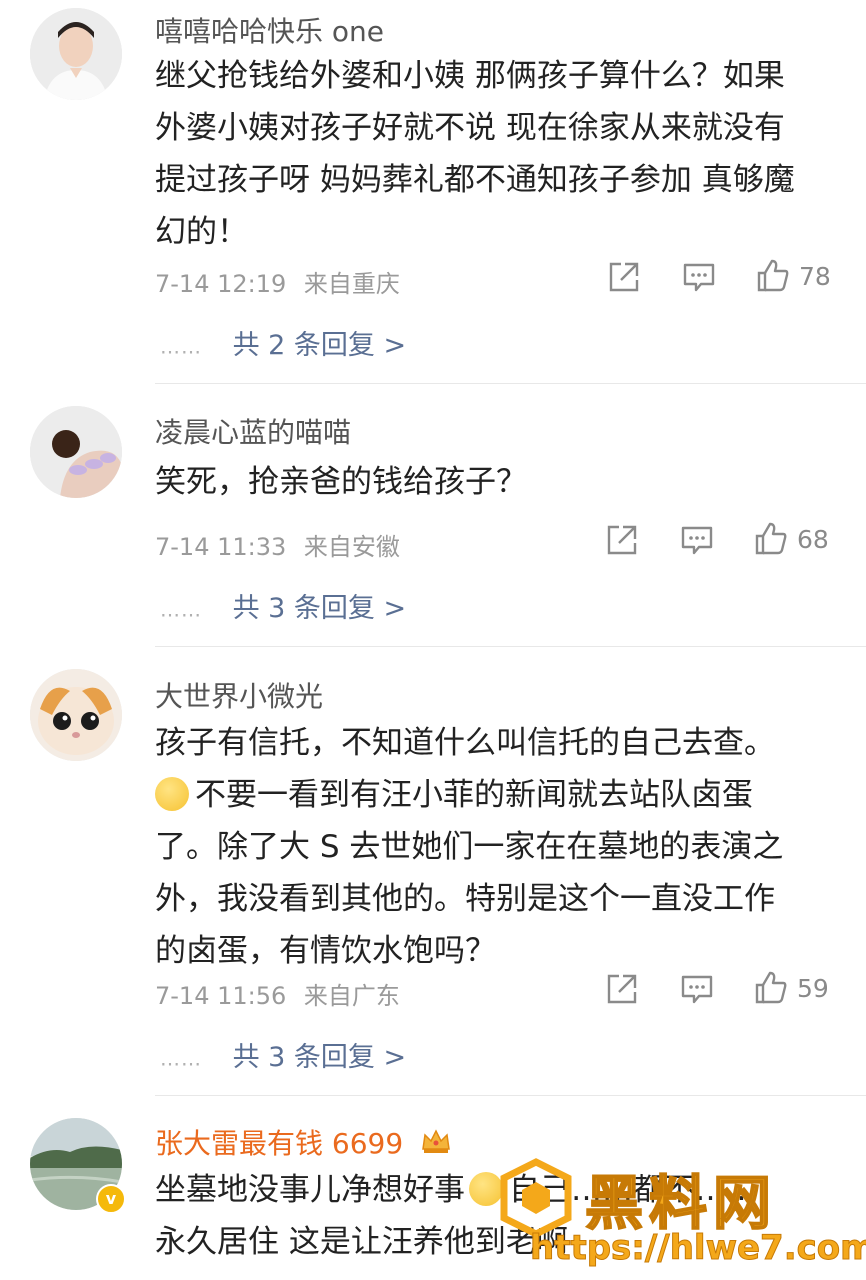 Image resolution: width=866 pixels, height=1280 pixels. I want to click on reply-summary: …… 共 2 条回复 >, so click(283, 342).